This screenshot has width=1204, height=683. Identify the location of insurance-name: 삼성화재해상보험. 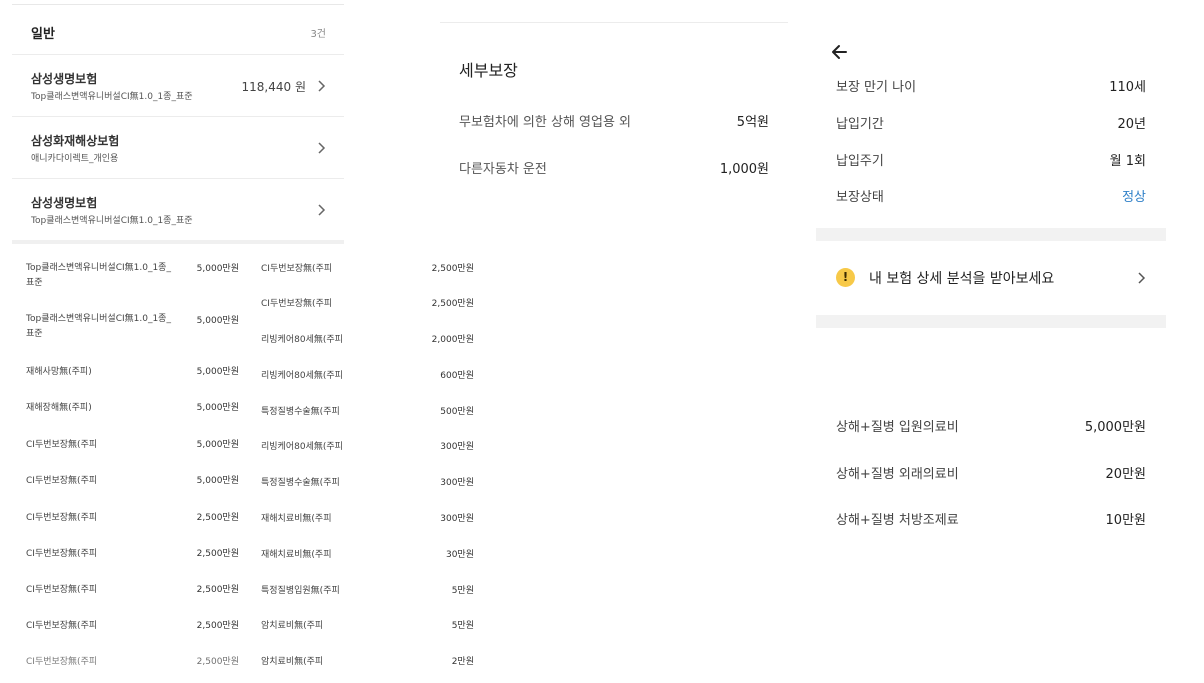
(75, 141).